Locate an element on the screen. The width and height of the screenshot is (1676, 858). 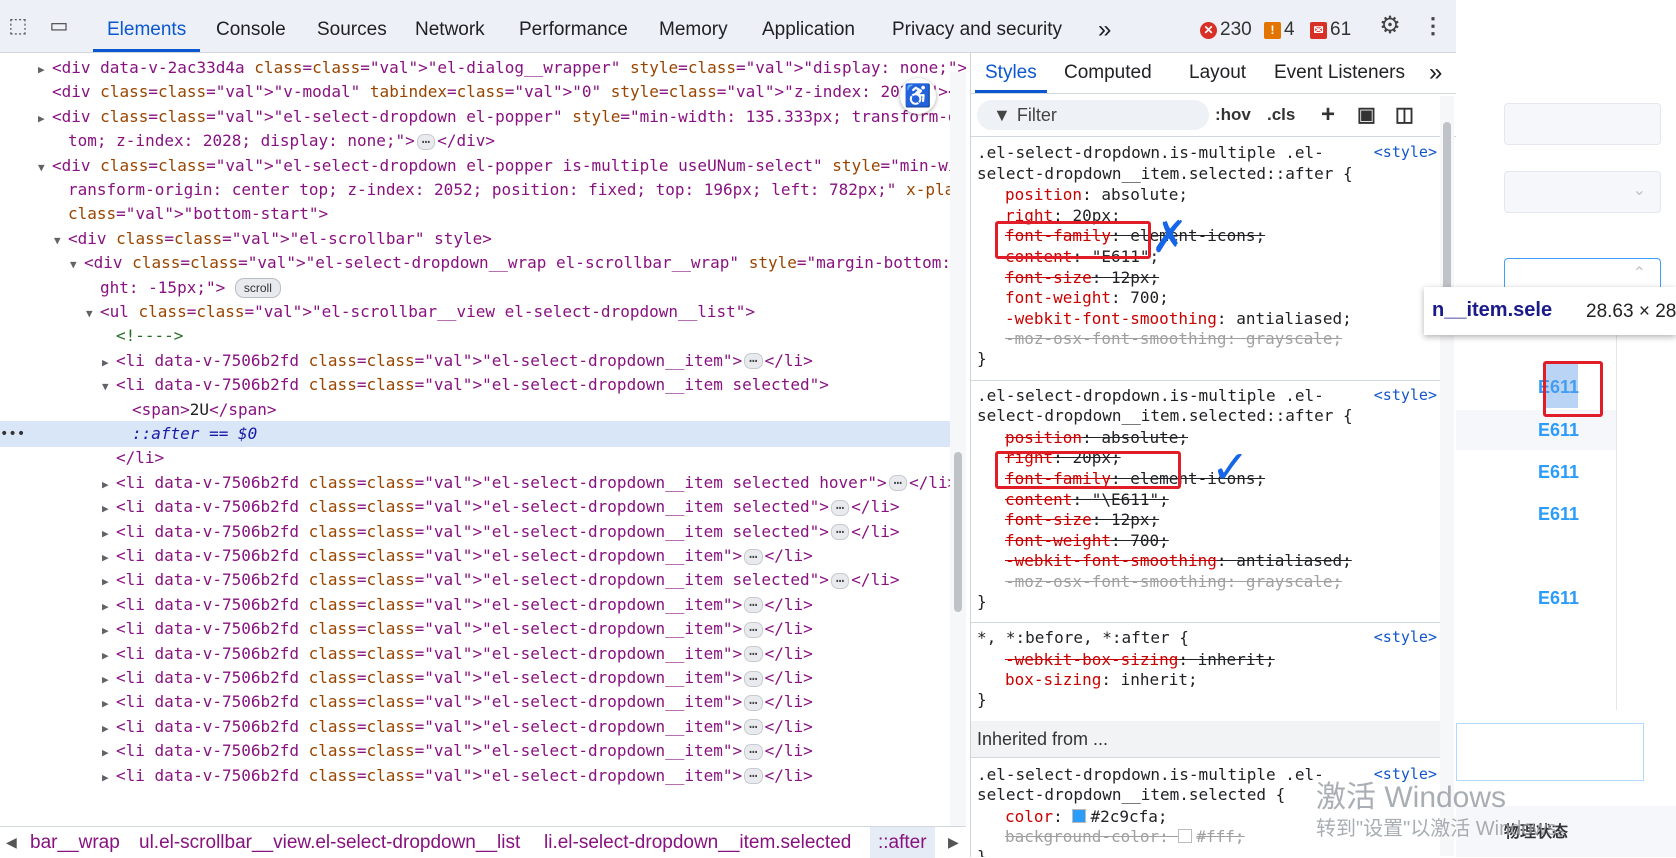
tab-privacy-security: Privacy and security is located at coordinates (977, 26).